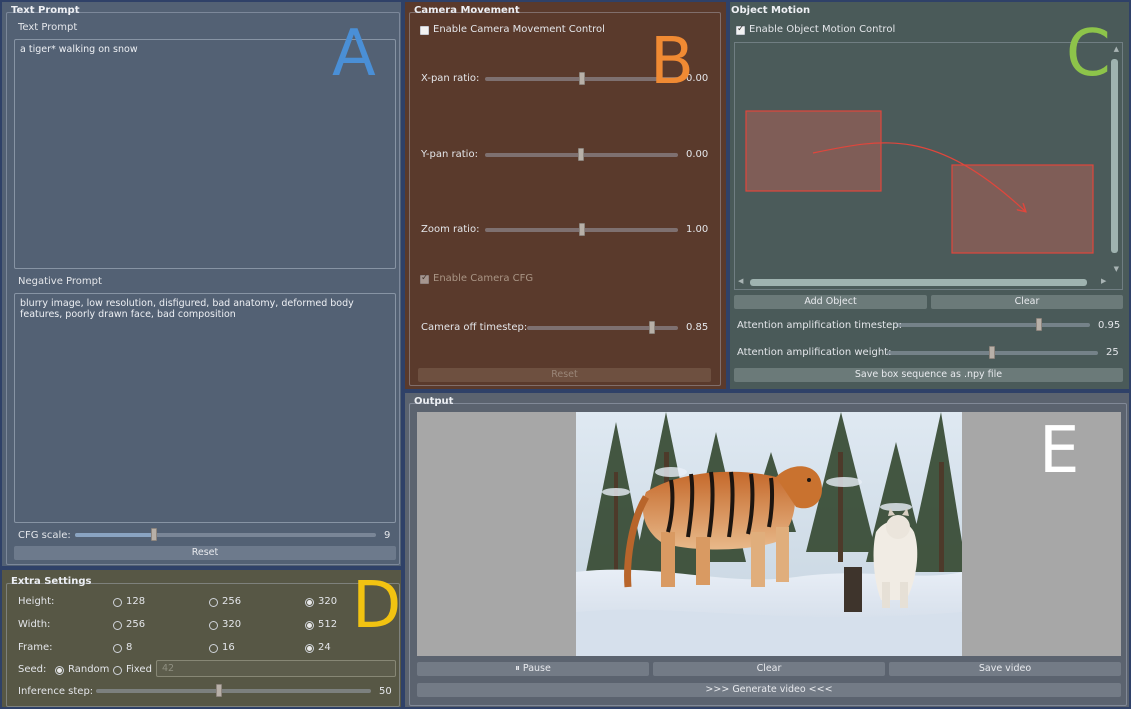  I want to click on object-clear-button: Clear, so click(1027, 302).